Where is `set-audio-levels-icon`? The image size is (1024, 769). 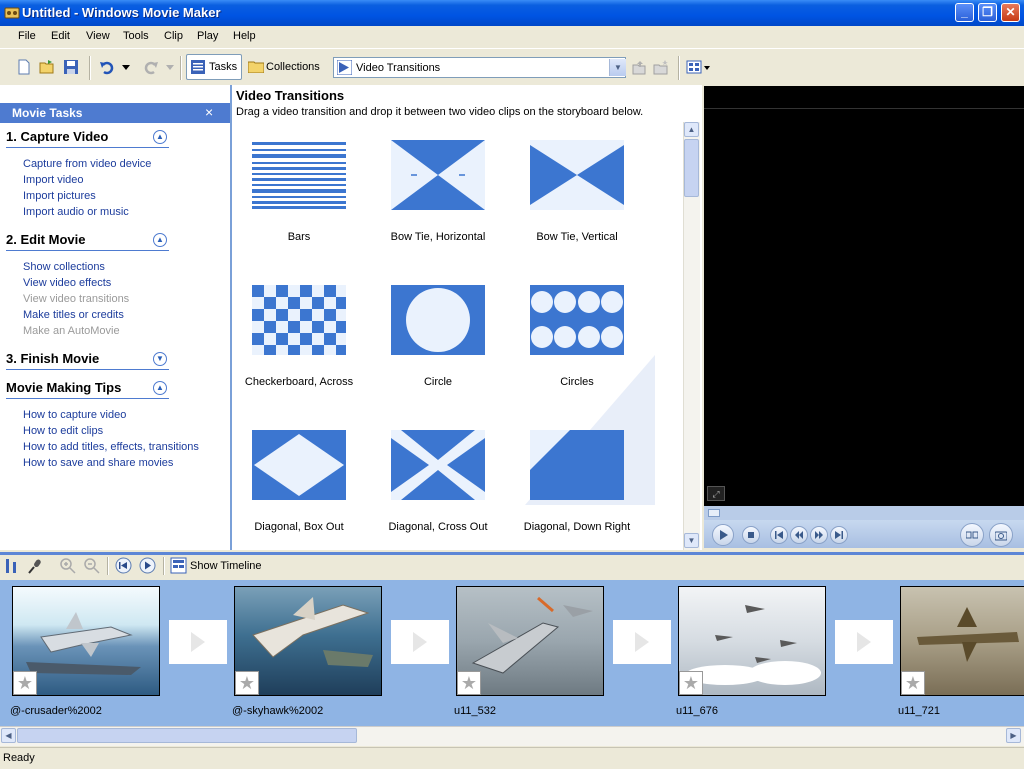 set-audio-levels-icon is located at coordinates (11, 566).